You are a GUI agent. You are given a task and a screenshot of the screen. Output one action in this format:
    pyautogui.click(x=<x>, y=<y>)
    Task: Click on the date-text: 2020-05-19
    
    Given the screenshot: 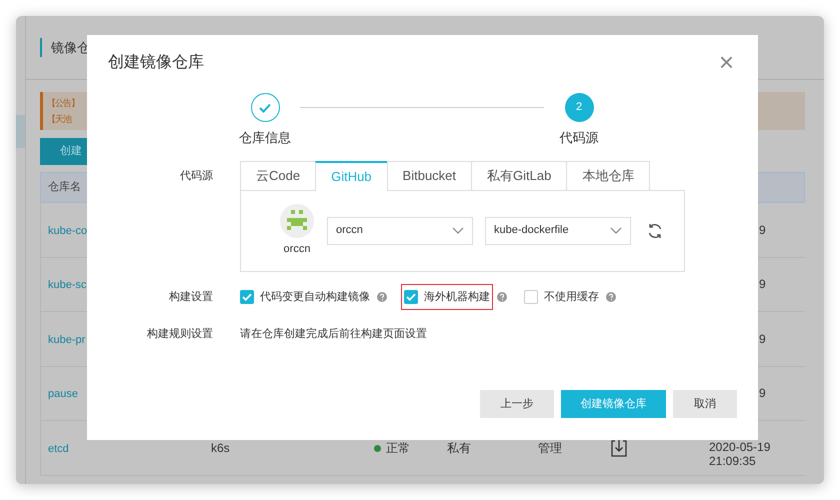 What is the action you would take?
    pyautogui.click(x=740, y=447)
    